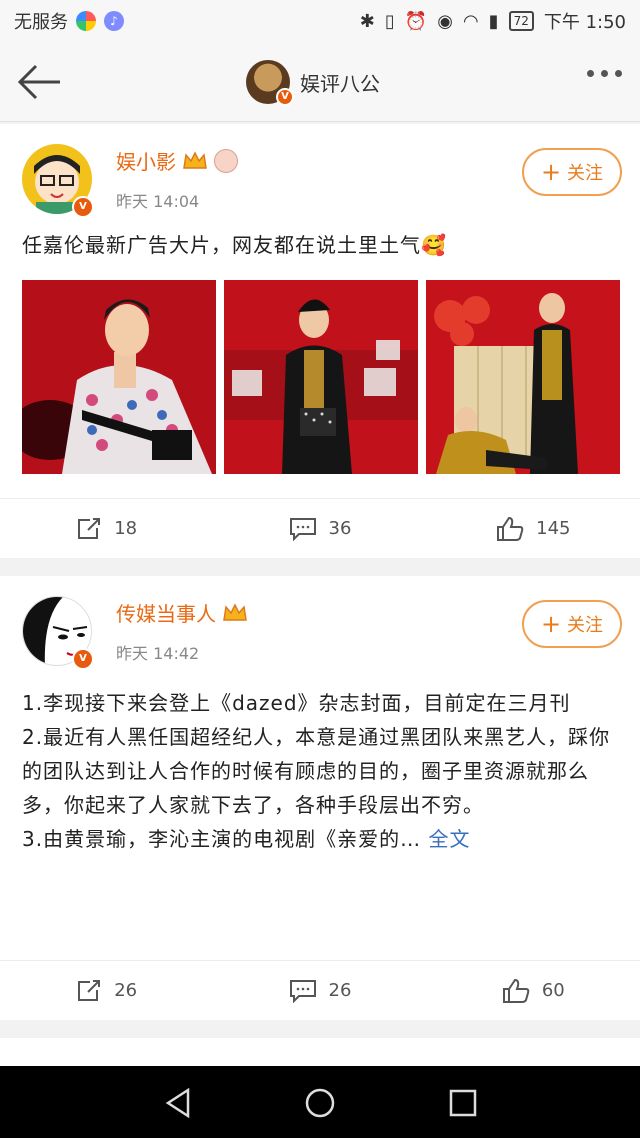 This screenshot has width=640, height=1138. What do you see at coordinates (553, 528) in the screenshot?
I see `like-count: 145` at bounding box center [553, 528].